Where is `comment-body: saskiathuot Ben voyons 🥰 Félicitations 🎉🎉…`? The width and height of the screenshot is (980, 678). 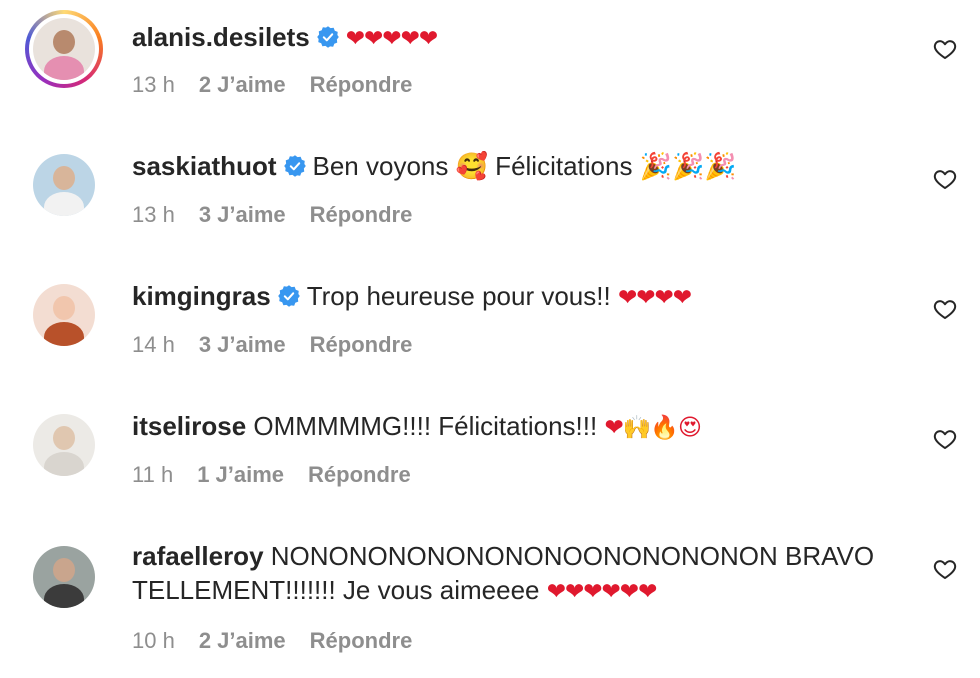 comment-body: saskiathuot Ben voyons 🥰 Félicitations 🎉🎉… is located at coordinates (512, 167).